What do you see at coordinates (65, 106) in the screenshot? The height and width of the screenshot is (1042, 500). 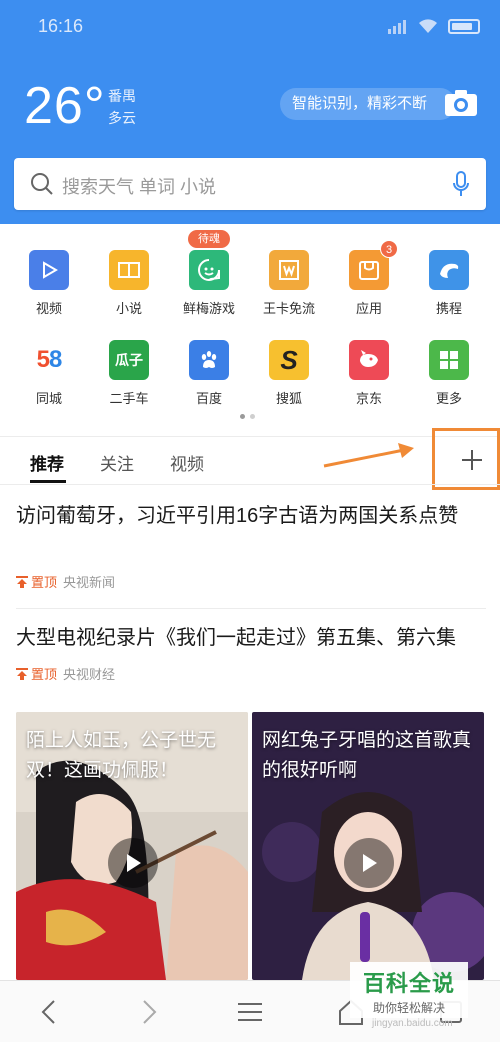 I see `weather-temperature: 26°` at bounding box center [65, 106].